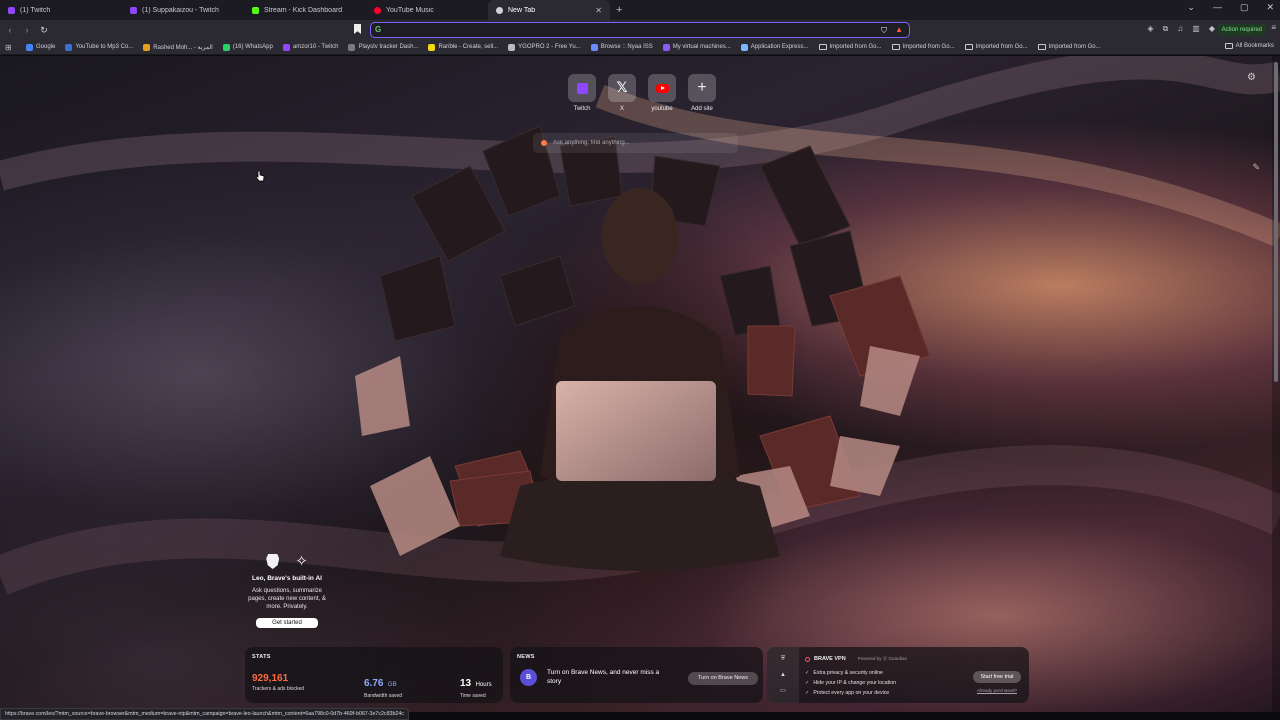 The height and width of the screenshot is (720, 1280). I want to click on top-site-x: 𝕏 X, so click(622, 93).